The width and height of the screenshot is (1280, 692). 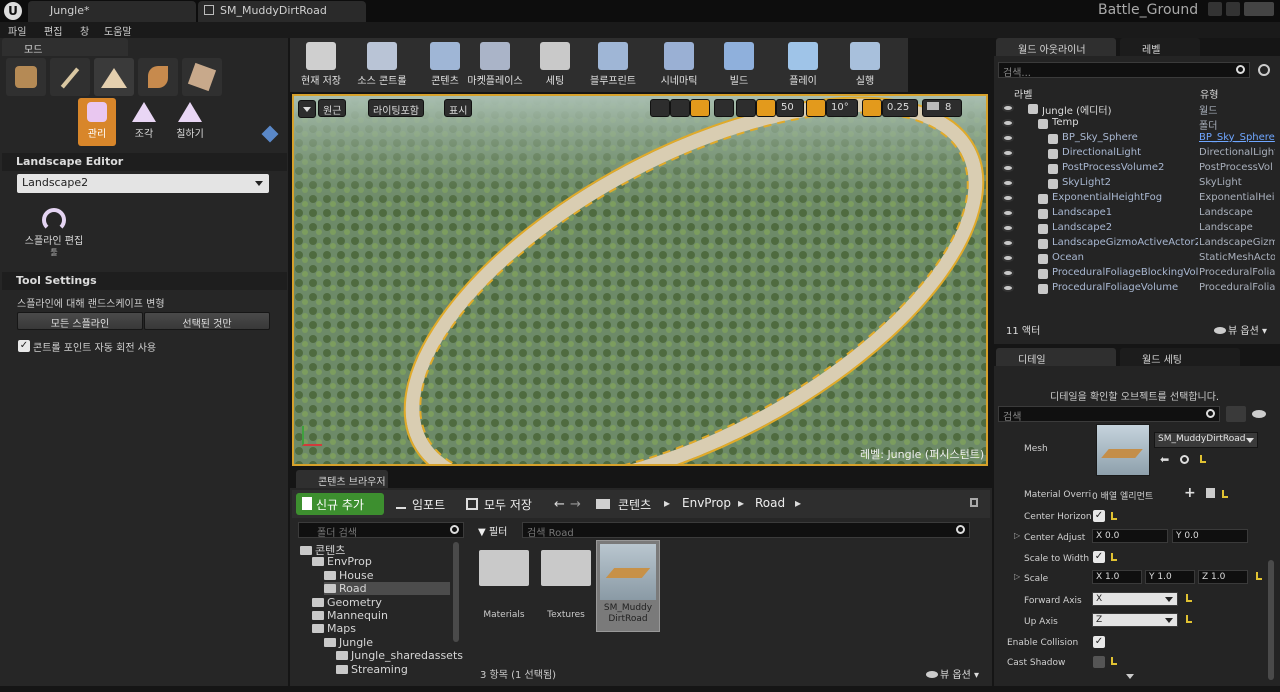 What do you see at coordinates (575, 504) in the screenshot?
I see `forward-arrow-icon: →` at bounding box center [575, 504].